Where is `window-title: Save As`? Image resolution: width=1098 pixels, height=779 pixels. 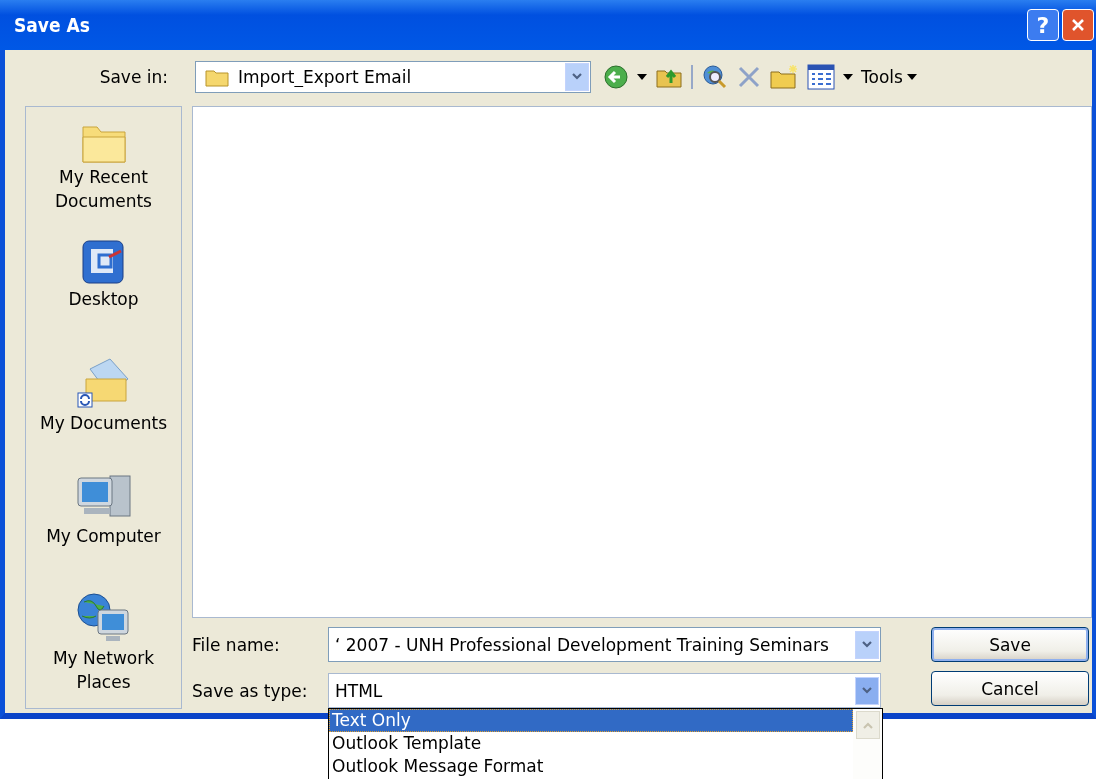
window-title: Save As is located at coordinates (52, 25).